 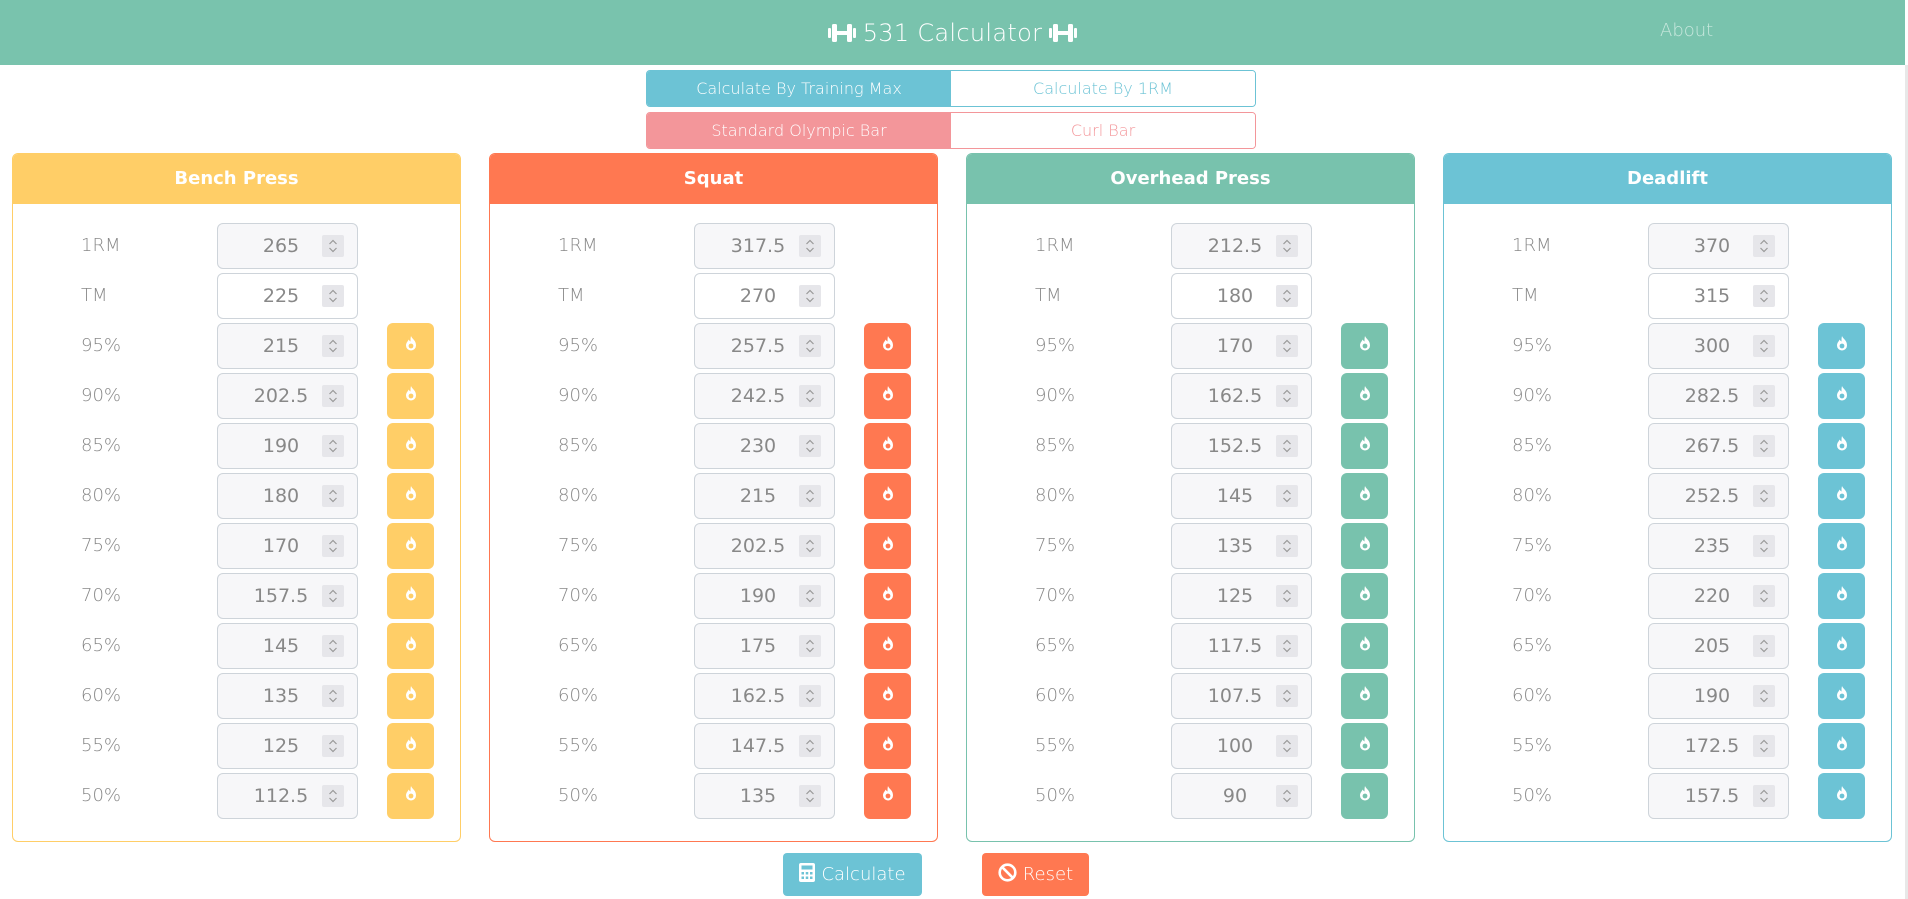 I want to click on weight-input: 112.5, so click(x=287, y=796).